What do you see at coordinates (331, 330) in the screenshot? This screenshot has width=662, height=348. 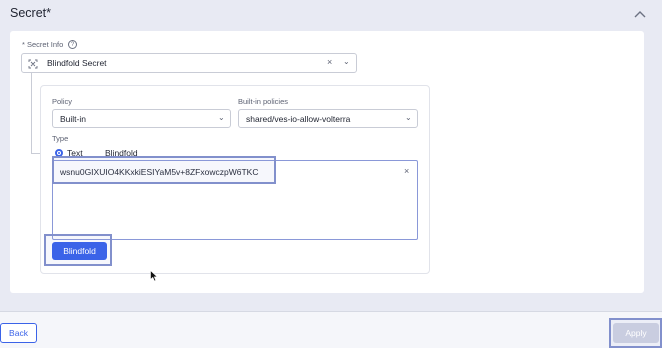 I see `footer-bar` at bounding box center [331, 330].